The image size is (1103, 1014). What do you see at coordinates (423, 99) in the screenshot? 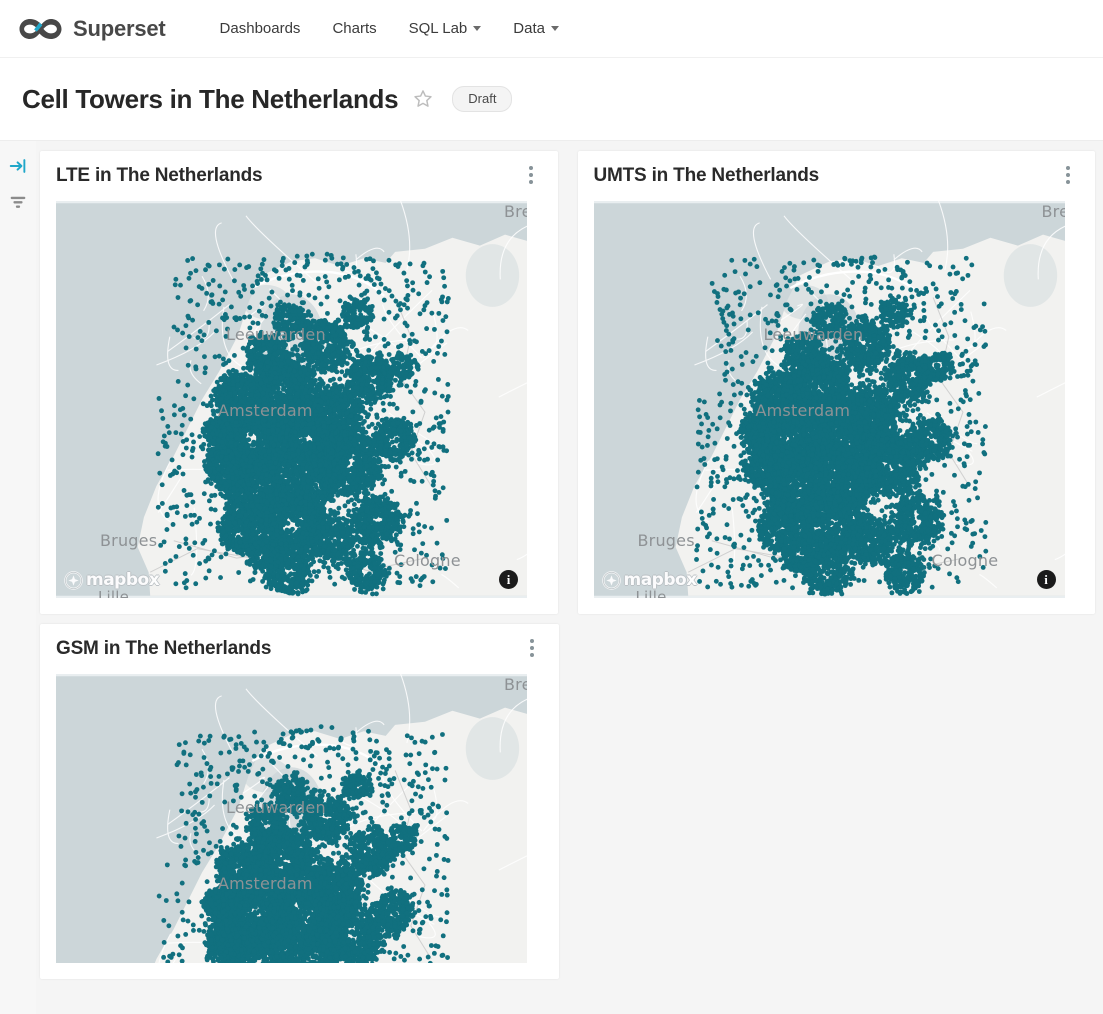
I see `star-outline-icon` at bounding box center [423, 99].